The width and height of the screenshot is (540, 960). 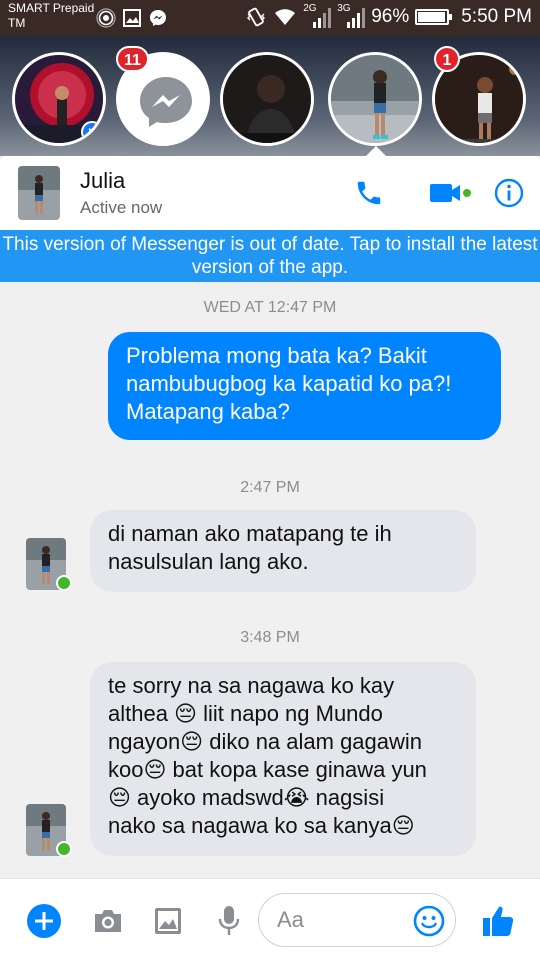 I want to click on battery-fill, so click(x=432, y=17).